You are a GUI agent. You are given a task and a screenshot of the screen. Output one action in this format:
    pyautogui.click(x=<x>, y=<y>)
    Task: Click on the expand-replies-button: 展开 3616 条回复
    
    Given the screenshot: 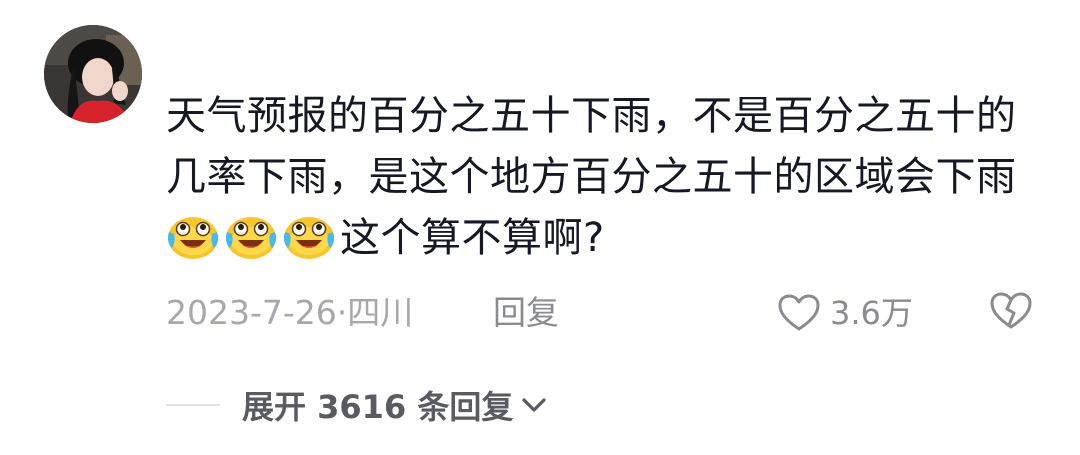 What is the action you would take?
    pyautogui.click(x=395, y=405)
    